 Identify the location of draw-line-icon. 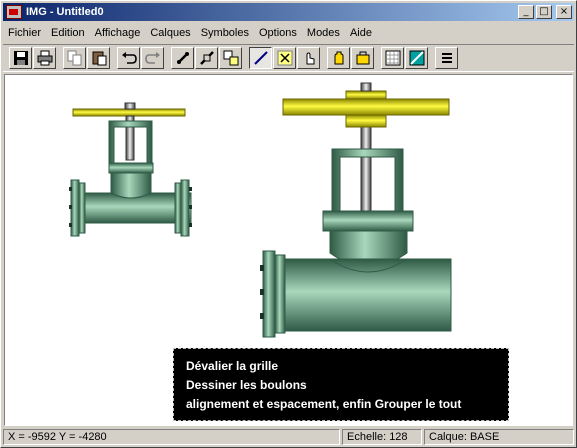
(260, 58).